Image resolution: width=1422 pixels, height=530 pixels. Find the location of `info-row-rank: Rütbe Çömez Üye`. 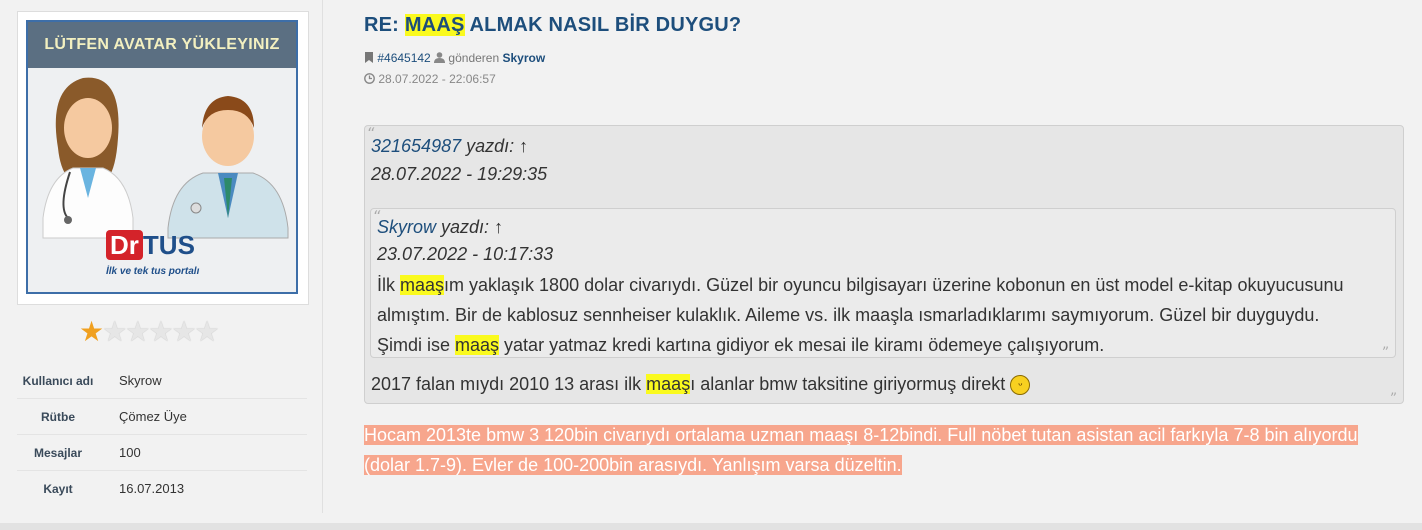

info-row-rank: Rütbe Çömez Üye is located at coordinates (162, 416).